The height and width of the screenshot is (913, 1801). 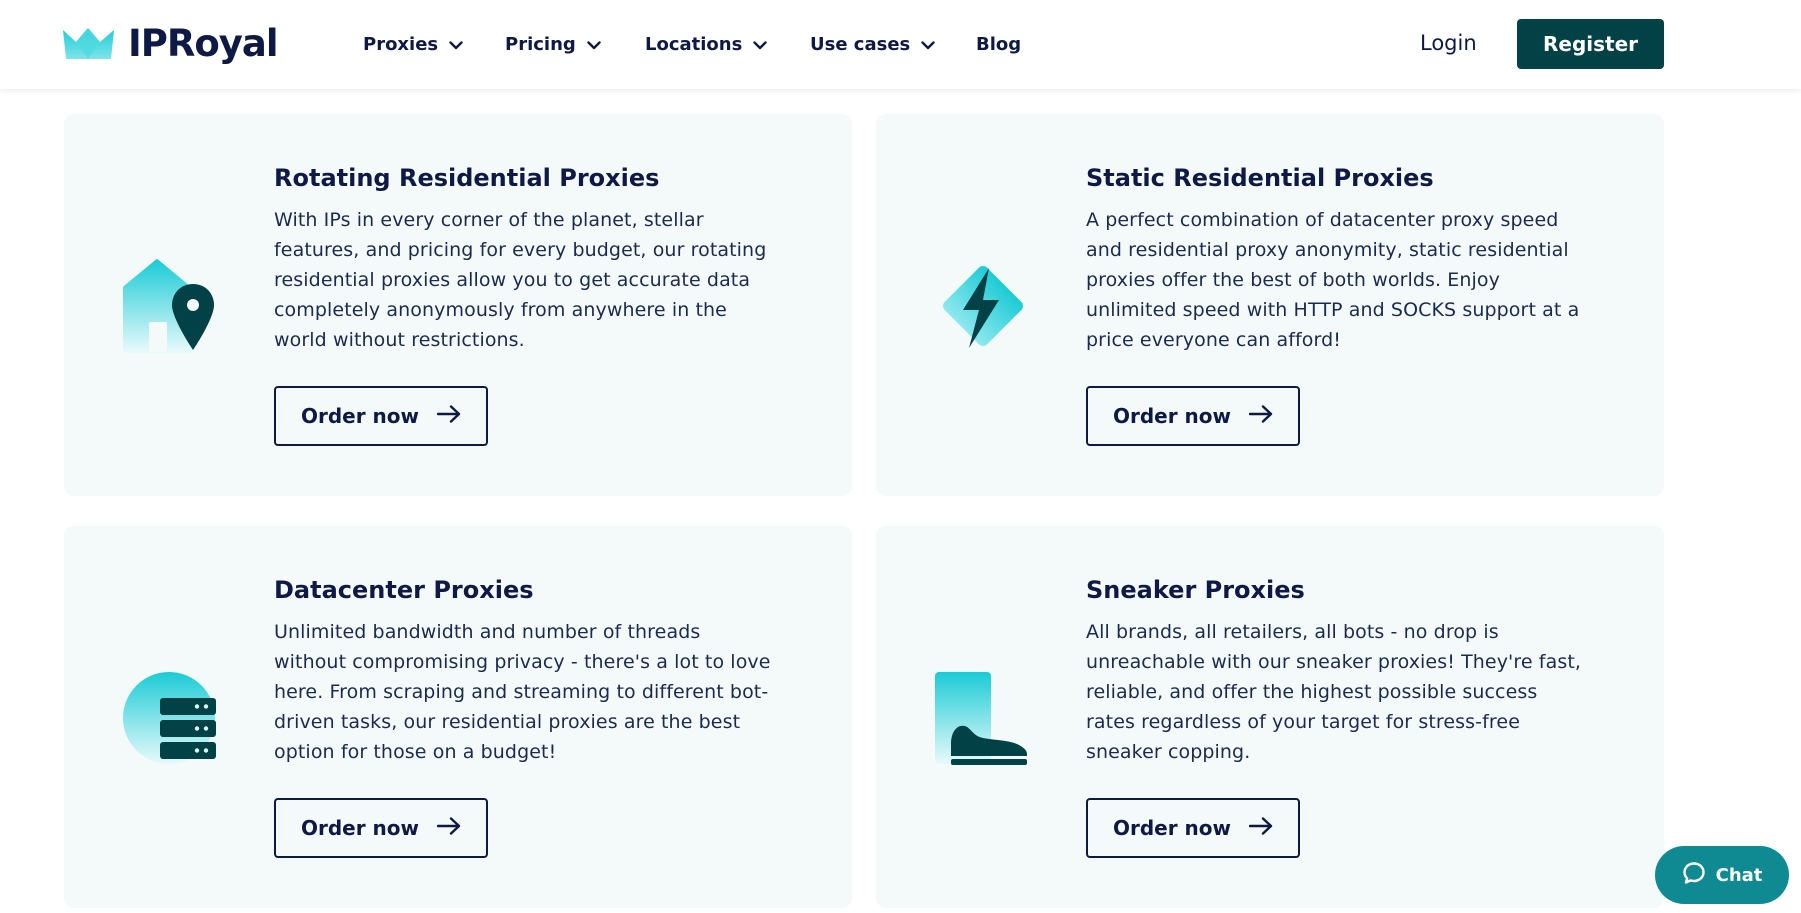 What do you see at coordinates (401, 44) in the screenshot?
I see `nav-proxies-label: Proxies` at bounding box center [401, 44].